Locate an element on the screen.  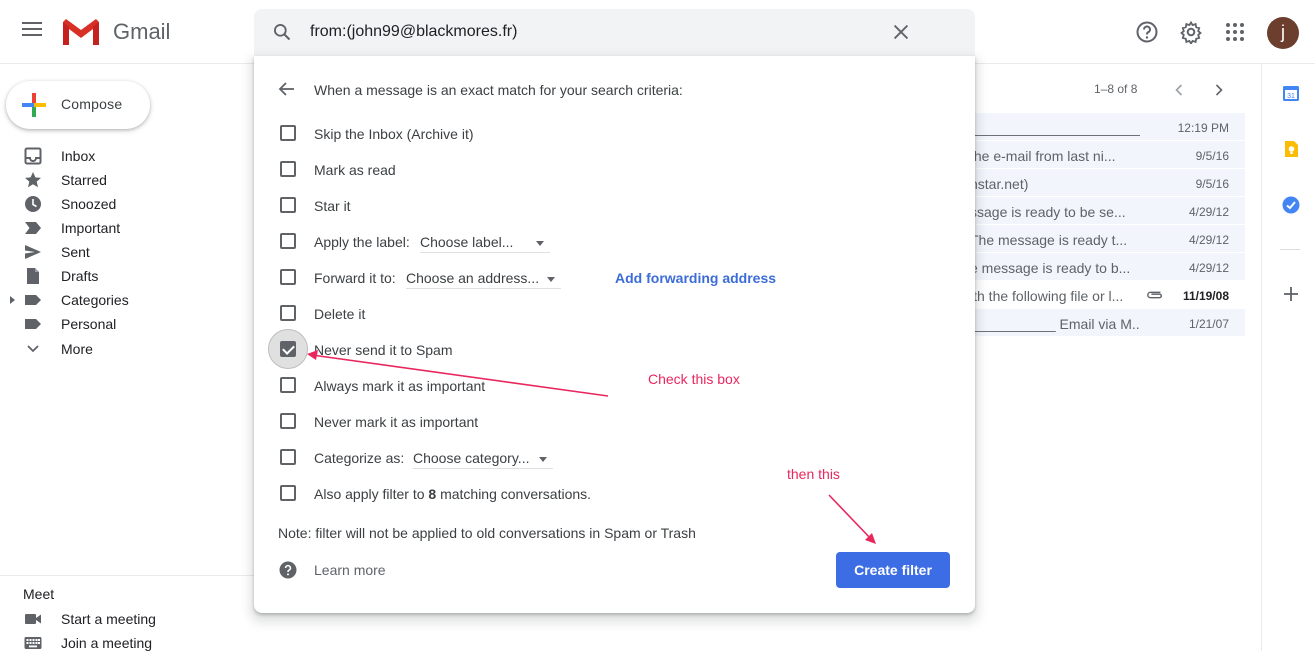
option-never-important: Never mark it as important is located at coordinates (616, 421).